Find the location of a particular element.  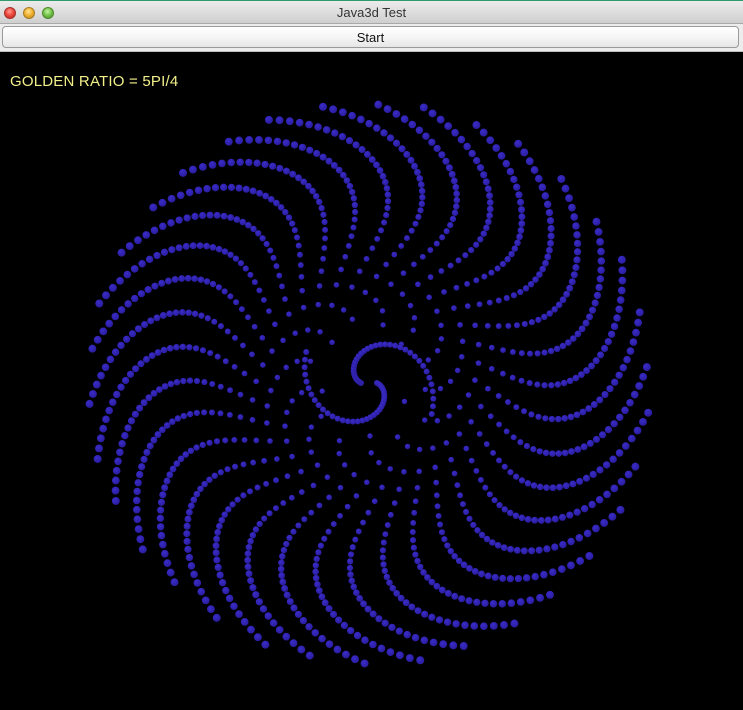

start-button: Start is located at coordinates (370, 37).